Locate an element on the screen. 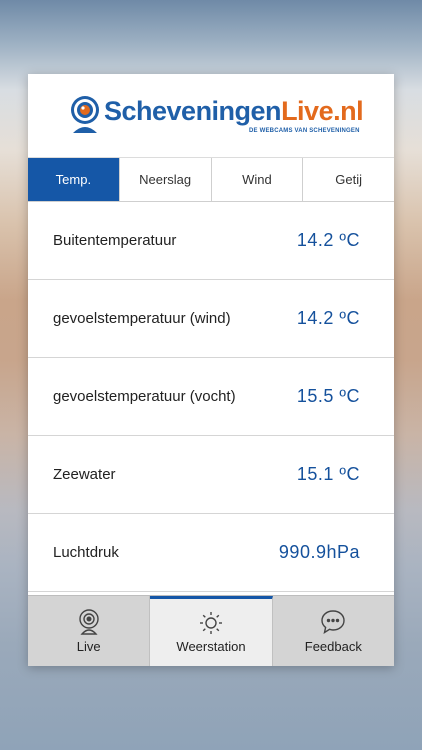  nav-feedback: Feedback is located at coordinates (333, 631).